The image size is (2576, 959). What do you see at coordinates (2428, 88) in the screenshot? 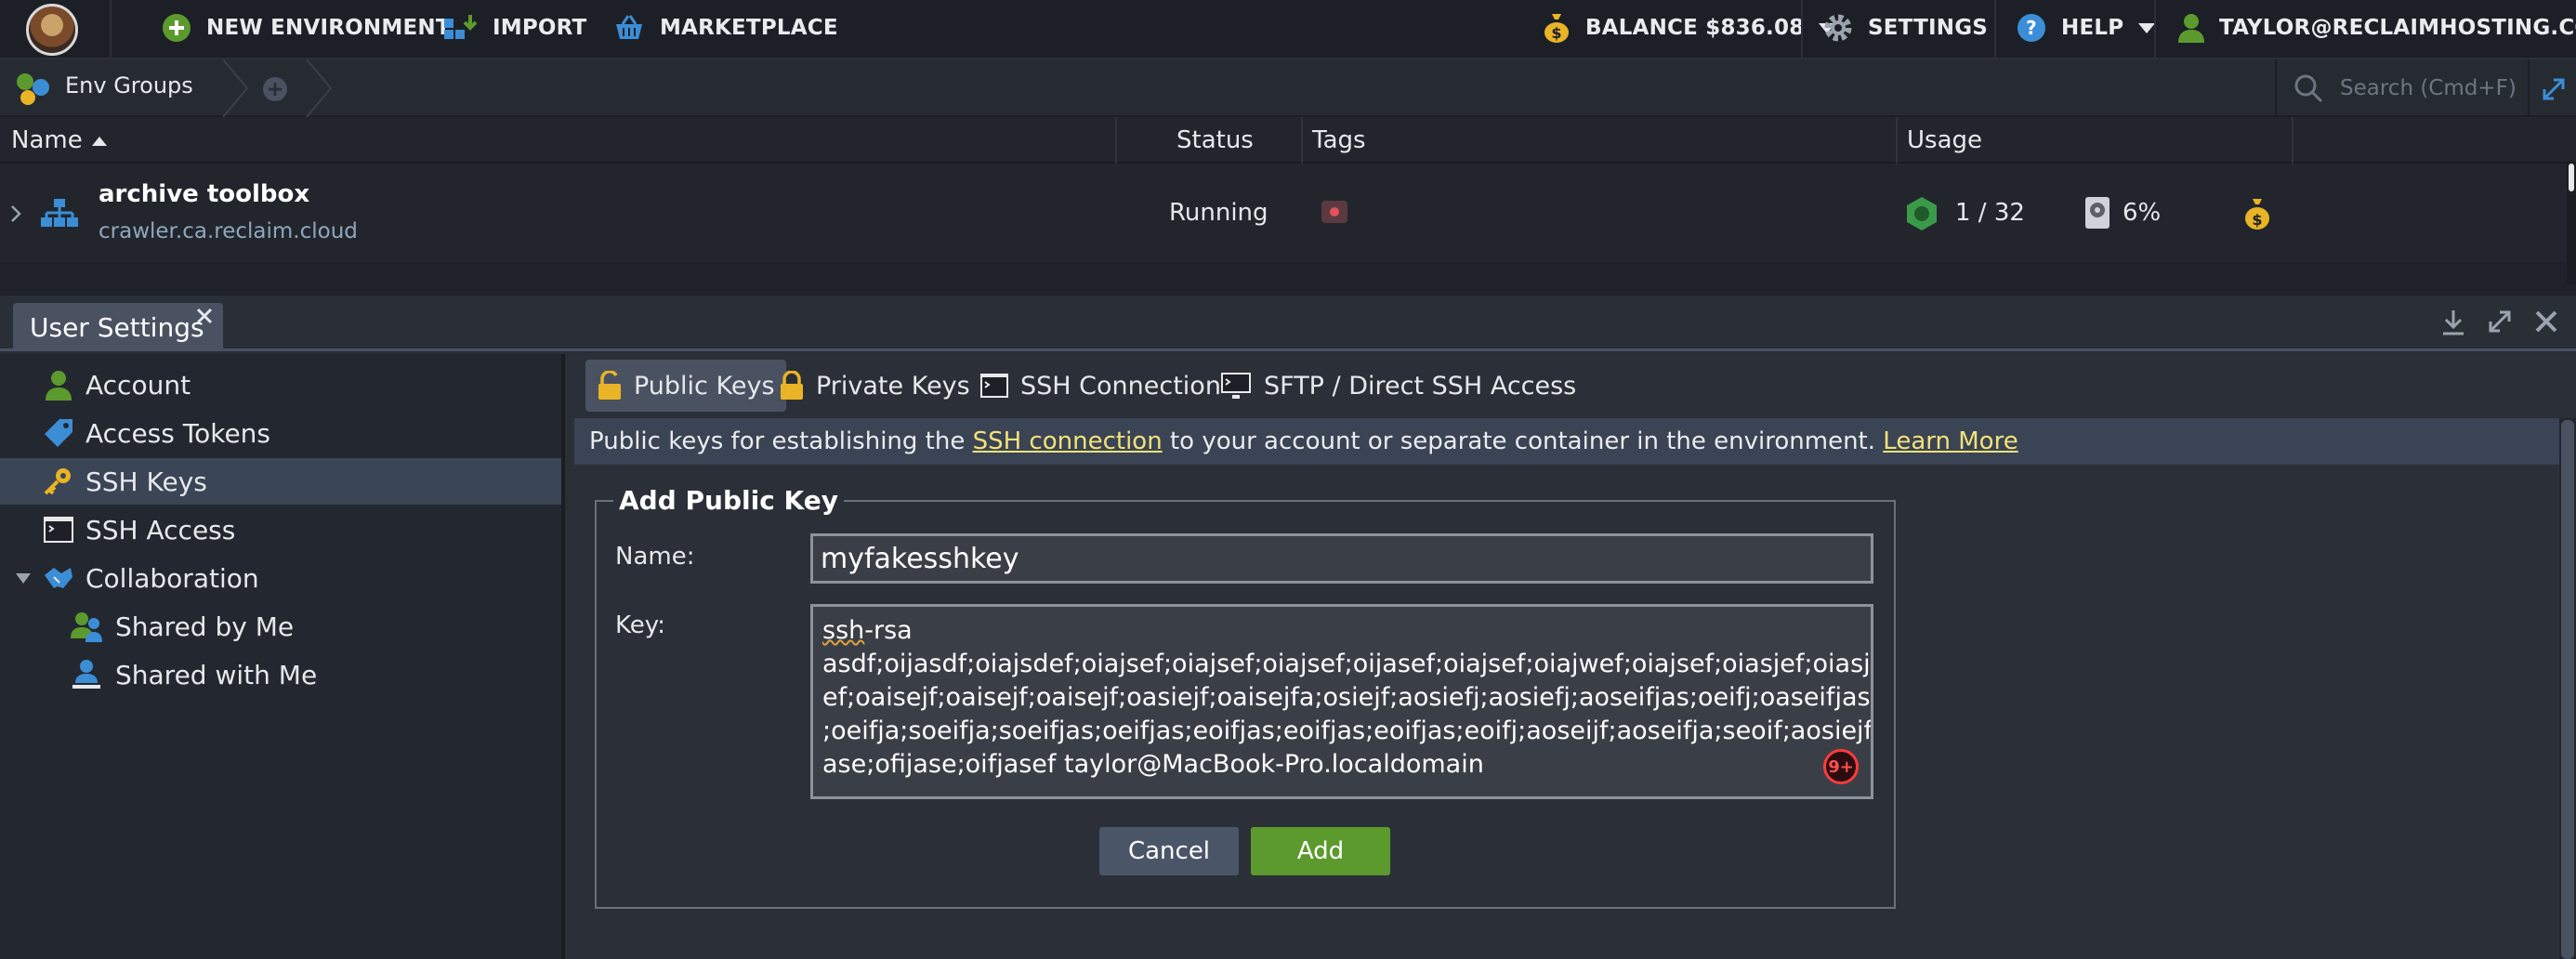
I see `search-placeholder: Search (Cmd+F)` at bounding box center [2428, 88].